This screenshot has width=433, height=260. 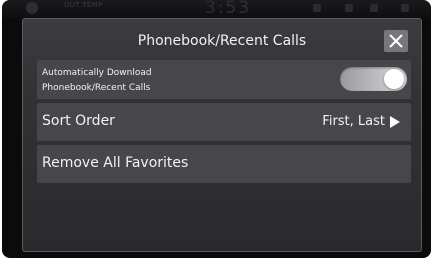 I want to click on auto-download-label-line2: Phonebook/Recent Calls, so click(x=96, y=88).